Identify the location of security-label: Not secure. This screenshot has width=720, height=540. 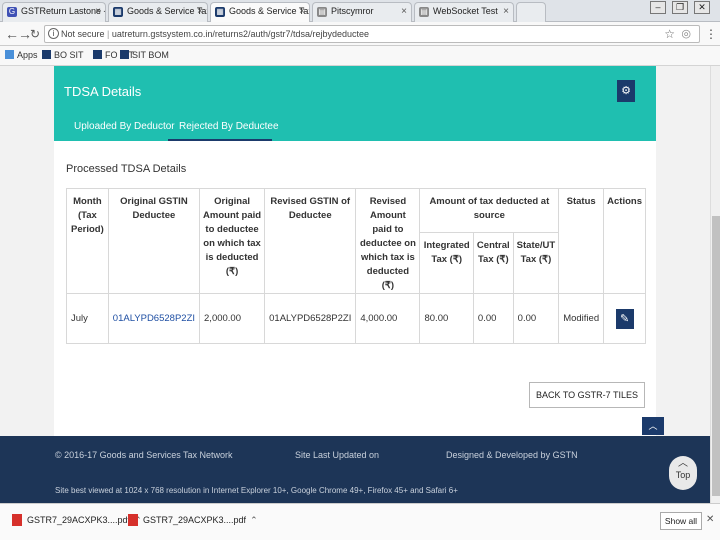
(83, 34).